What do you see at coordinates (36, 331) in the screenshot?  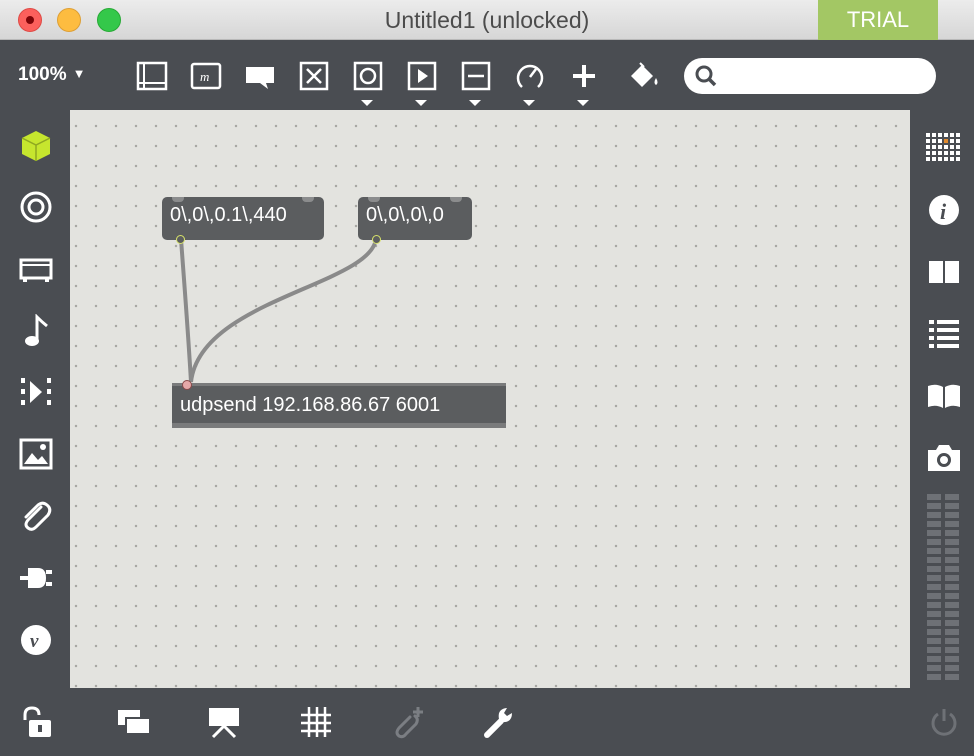 I see `music-note-icon` at bounding box center [36, 331].